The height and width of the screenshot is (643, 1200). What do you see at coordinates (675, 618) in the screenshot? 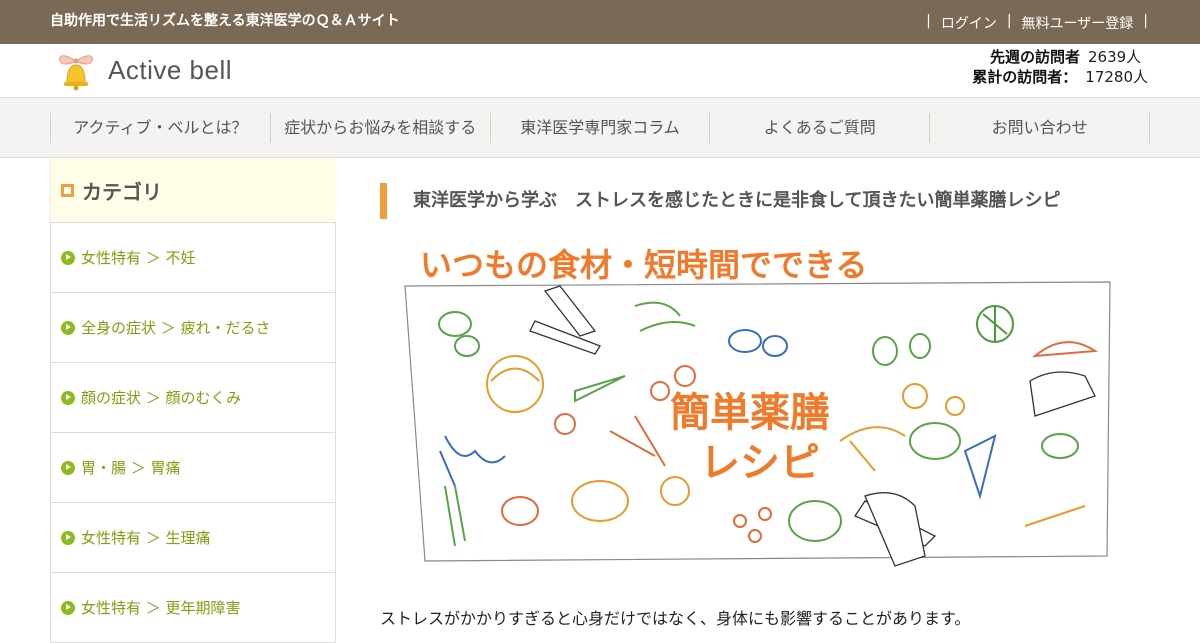
I see `post-body-text: ストレスがかかりすぎると心身だけではなく、身体にも影響することがあります。` at bounding box center [675, 618].